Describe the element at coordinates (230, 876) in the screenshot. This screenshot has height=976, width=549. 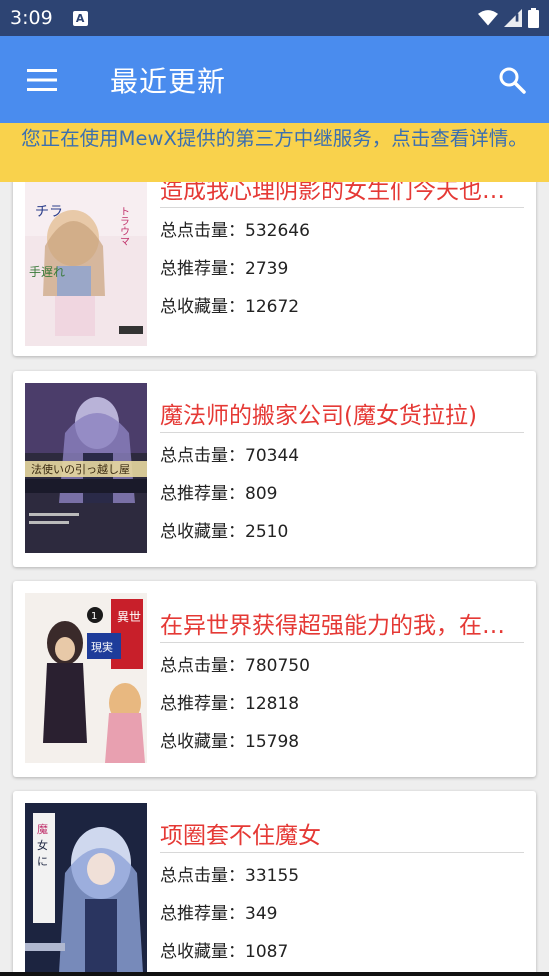
I see `click-count: 总点击量：33155` at that location.